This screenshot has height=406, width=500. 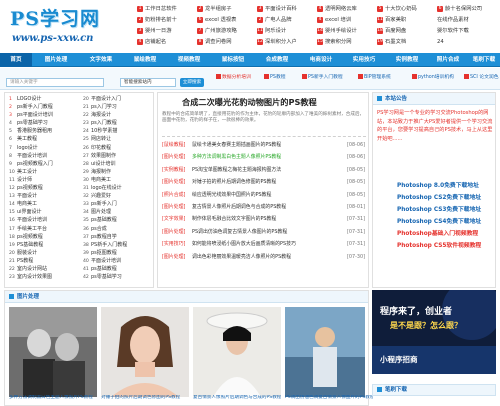 I want to click on article-title: 制作体层毛融合比效文字图片的PS教程, so click(x=234, y=219).